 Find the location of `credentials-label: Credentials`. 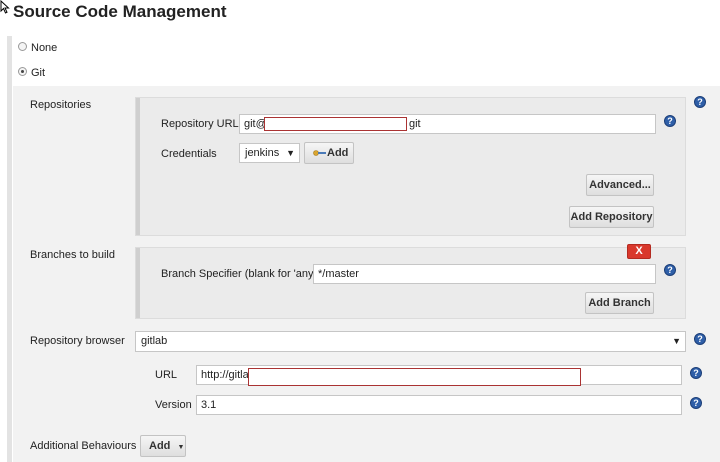

credentials-label: Credentials is located at coordinates (189, 154).